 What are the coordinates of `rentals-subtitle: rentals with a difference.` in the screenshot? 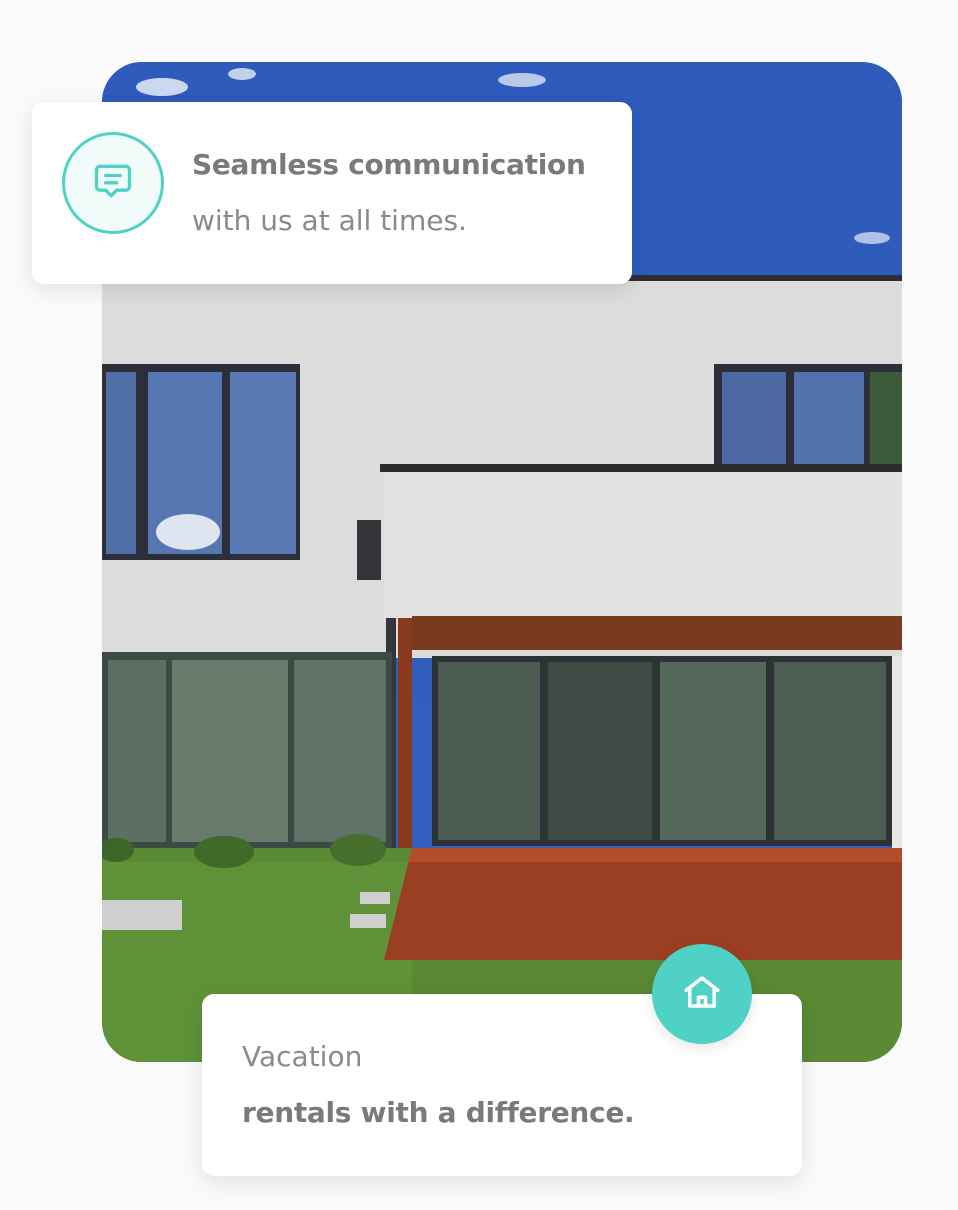 It's located at (438, 1112).